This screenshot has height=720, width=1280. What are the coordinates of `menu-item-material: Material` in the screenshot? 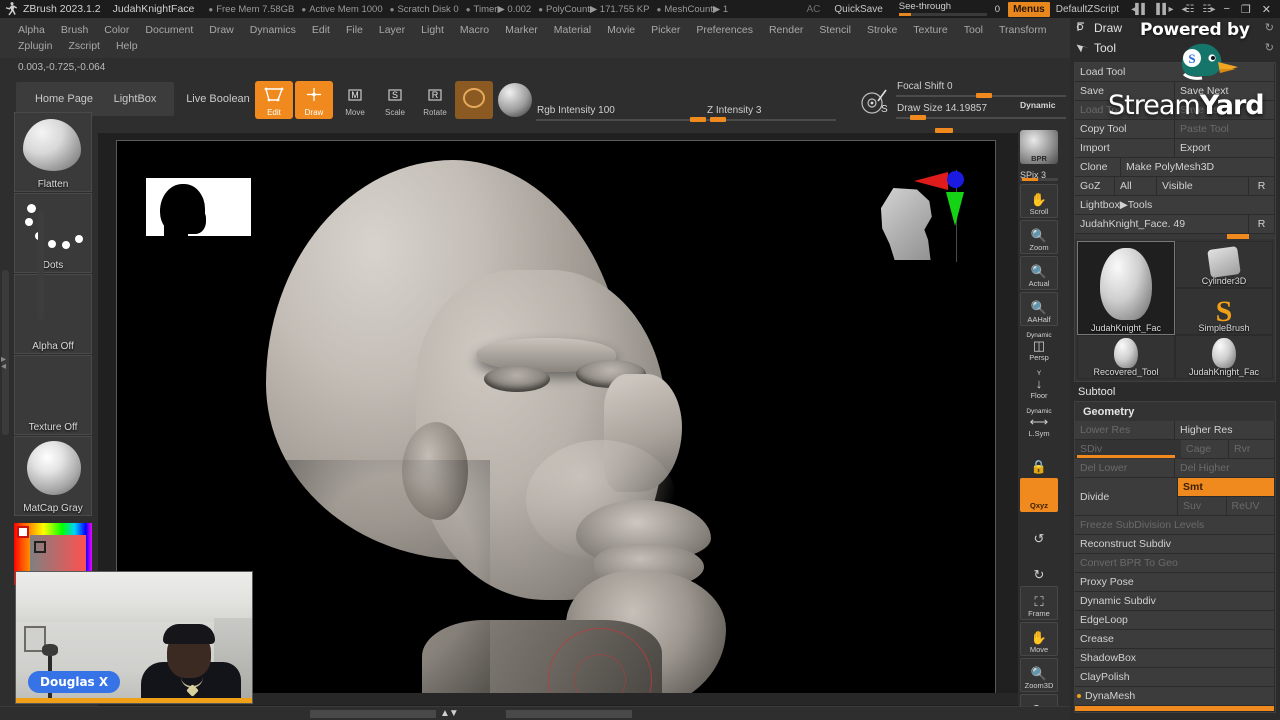 It's located at (572, 30).